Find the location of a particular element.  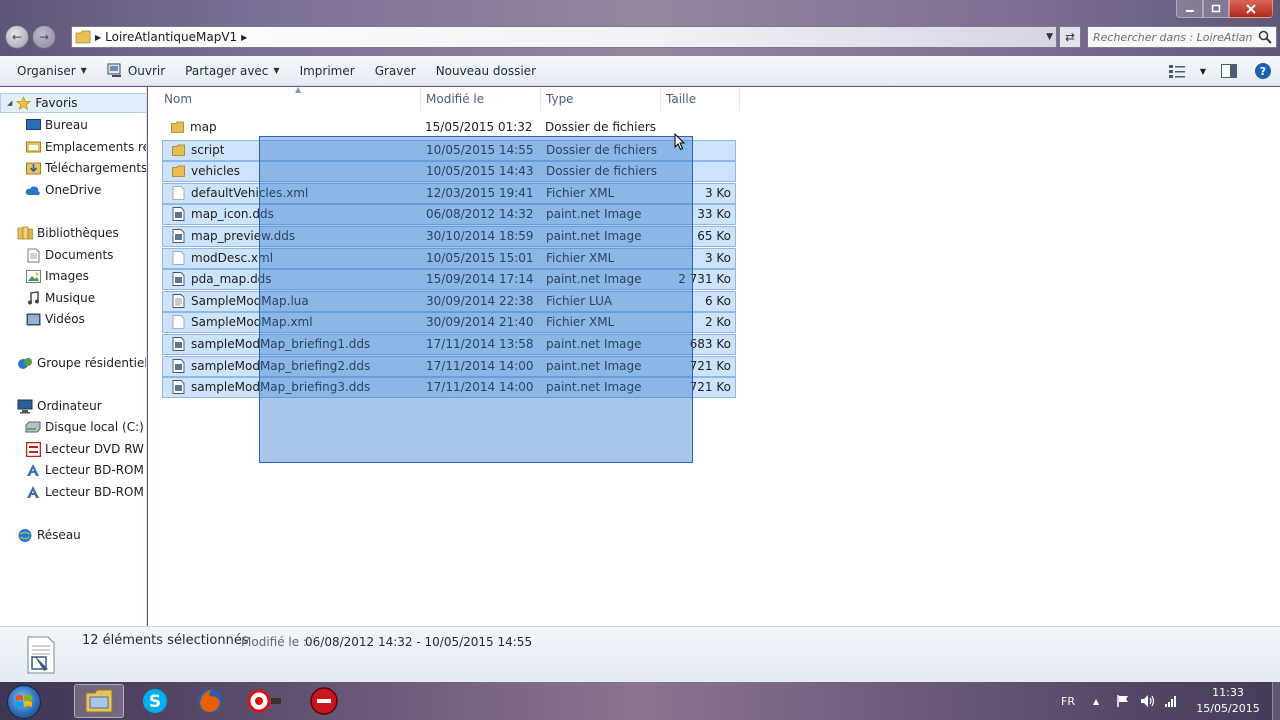

clock: 11:33 15/05/2015 is located at coordinates (1228, 701).